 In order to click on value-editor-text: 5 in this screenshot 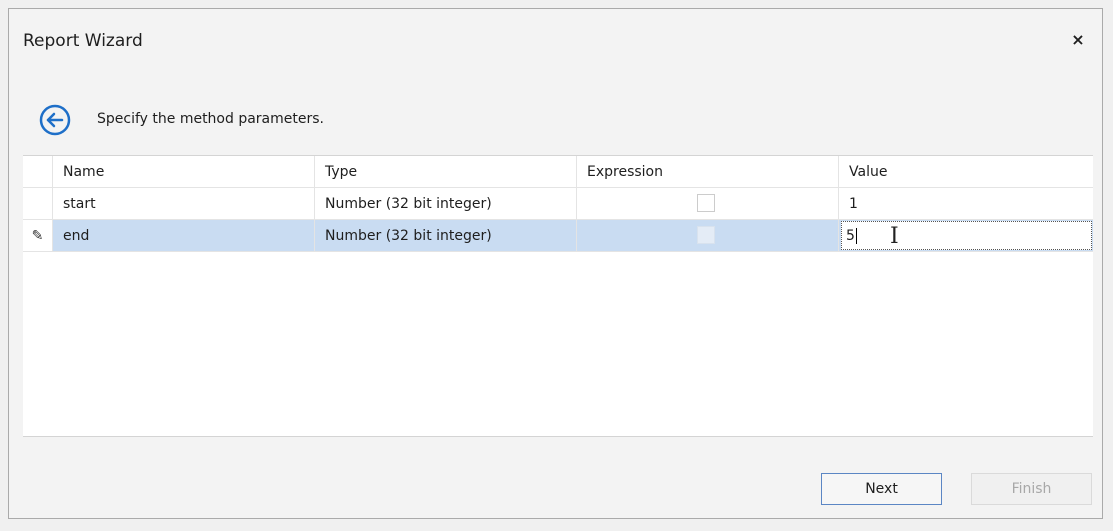, I will do `click(850, 235)`.